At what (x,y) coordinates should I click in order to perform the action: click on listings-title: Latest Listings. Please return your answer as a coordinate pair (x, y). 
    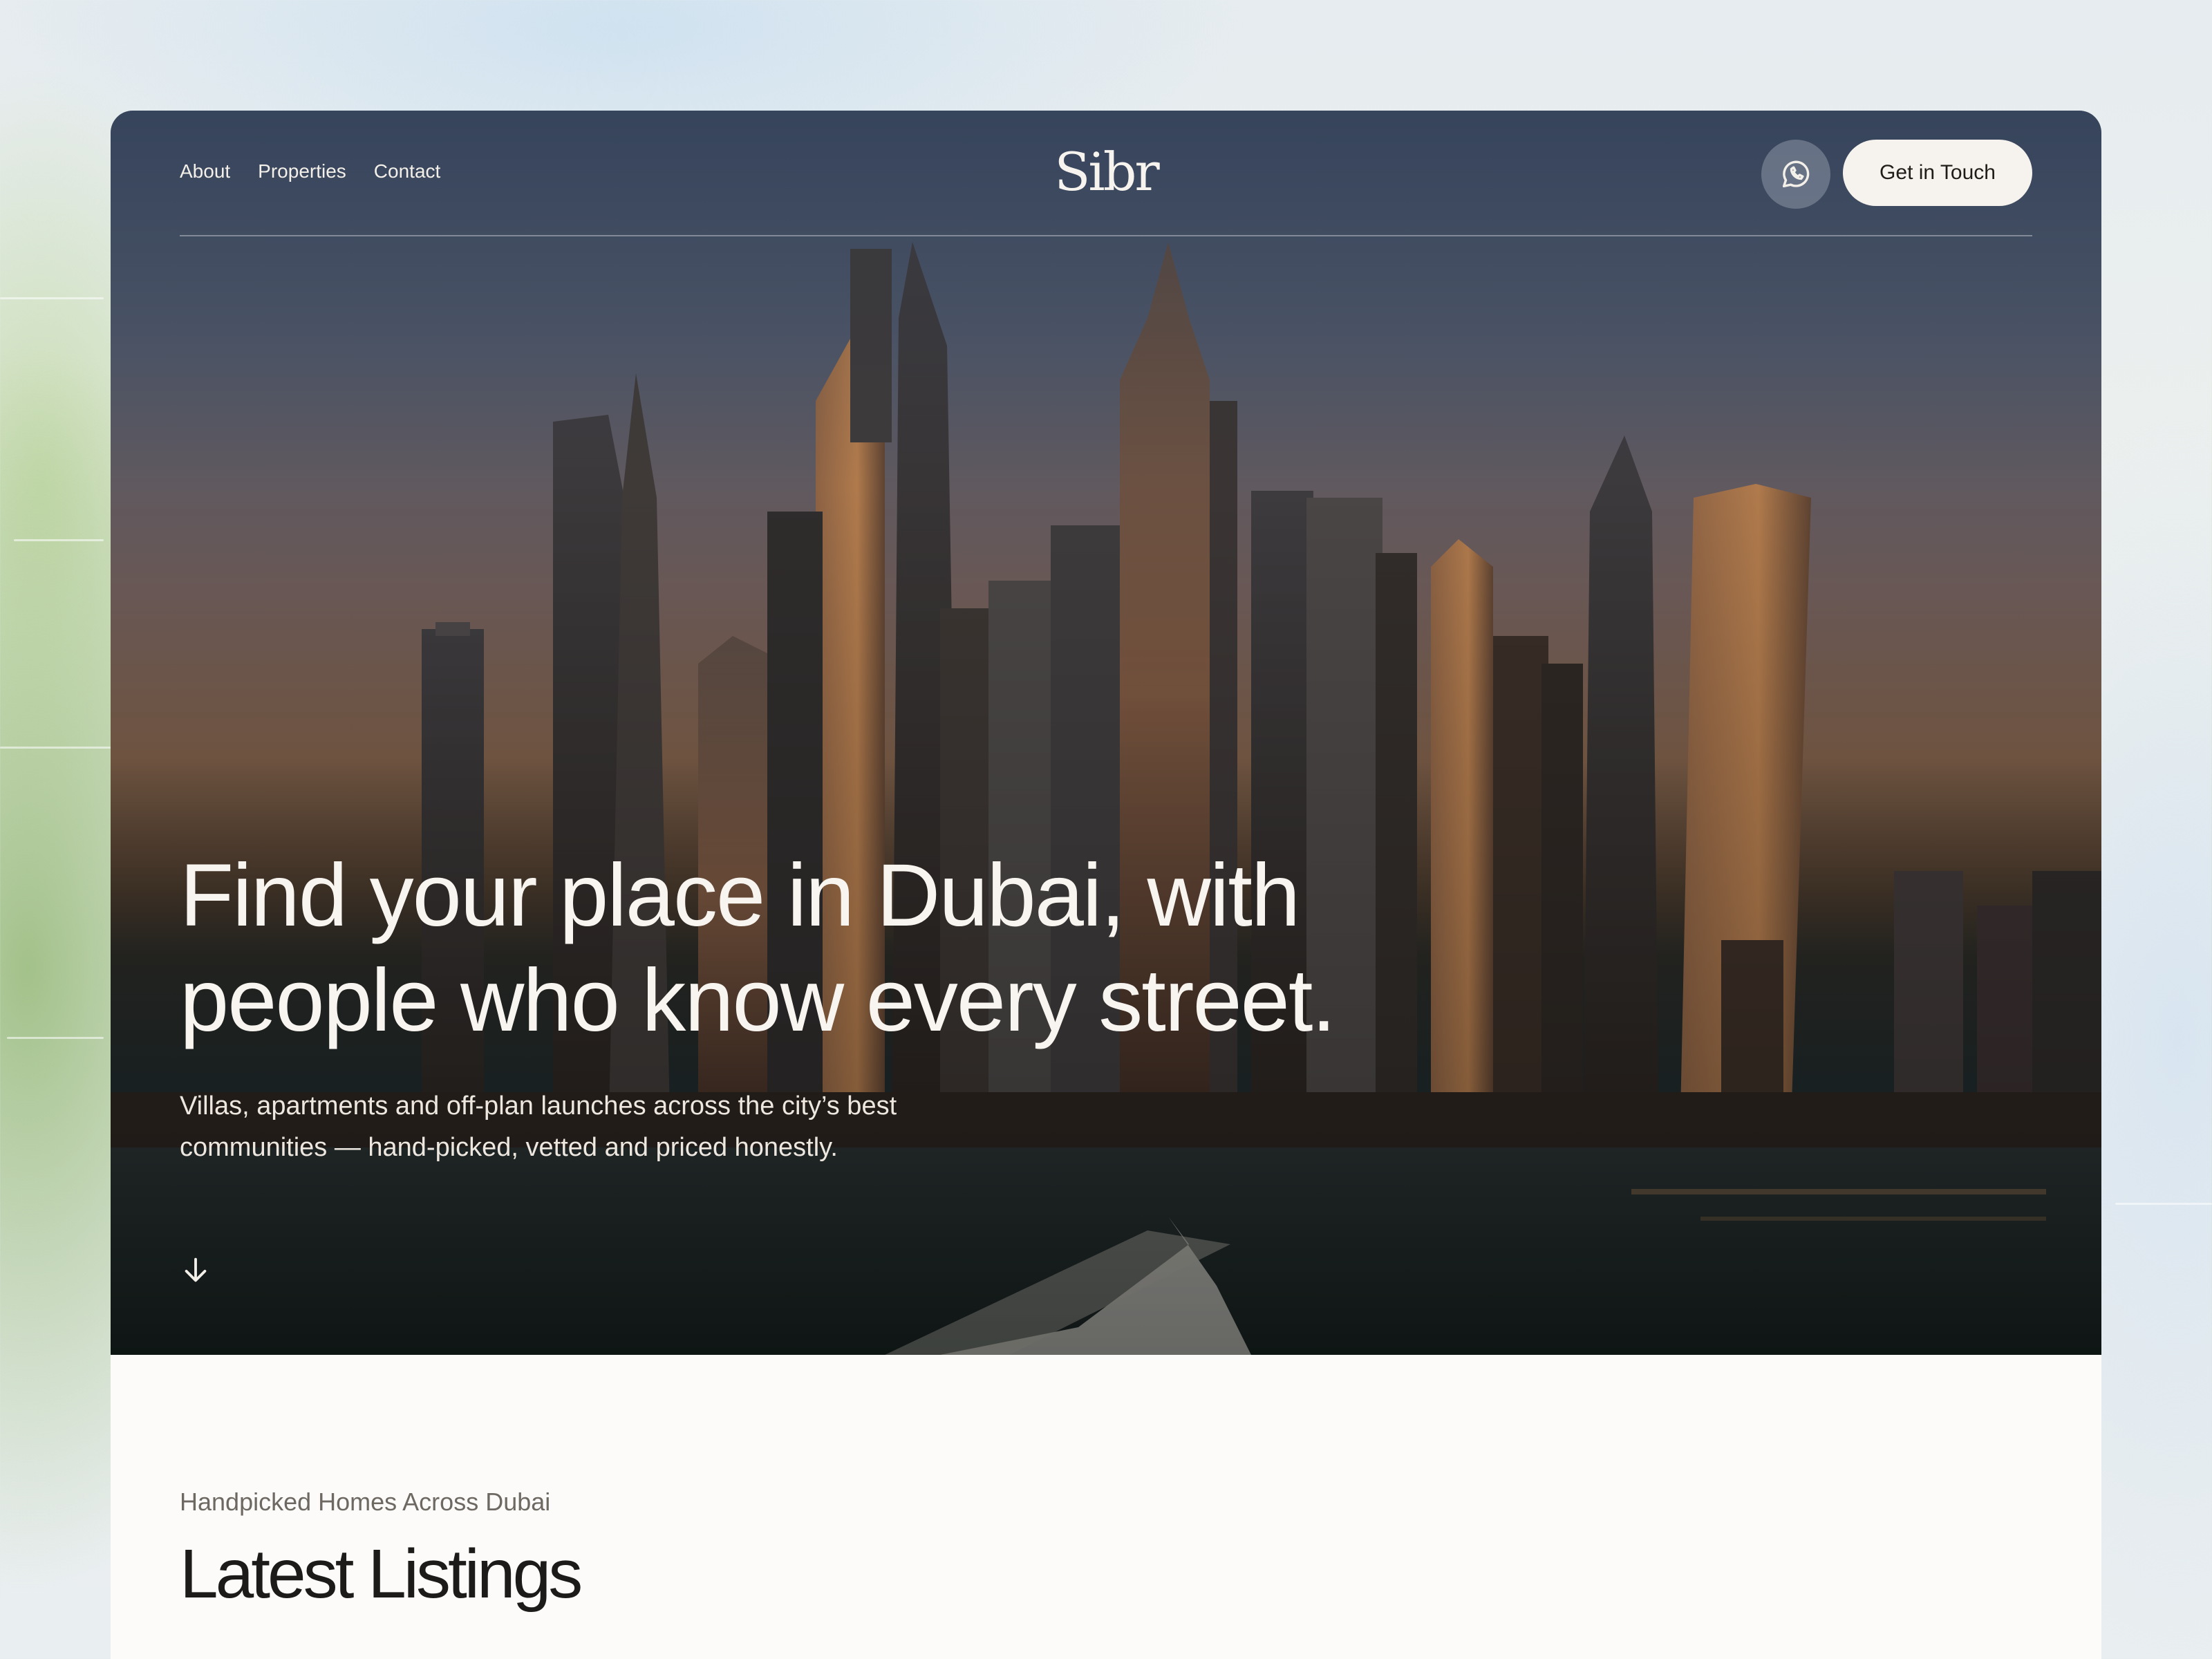
    Looking at the image, I should click on (381, 1574).